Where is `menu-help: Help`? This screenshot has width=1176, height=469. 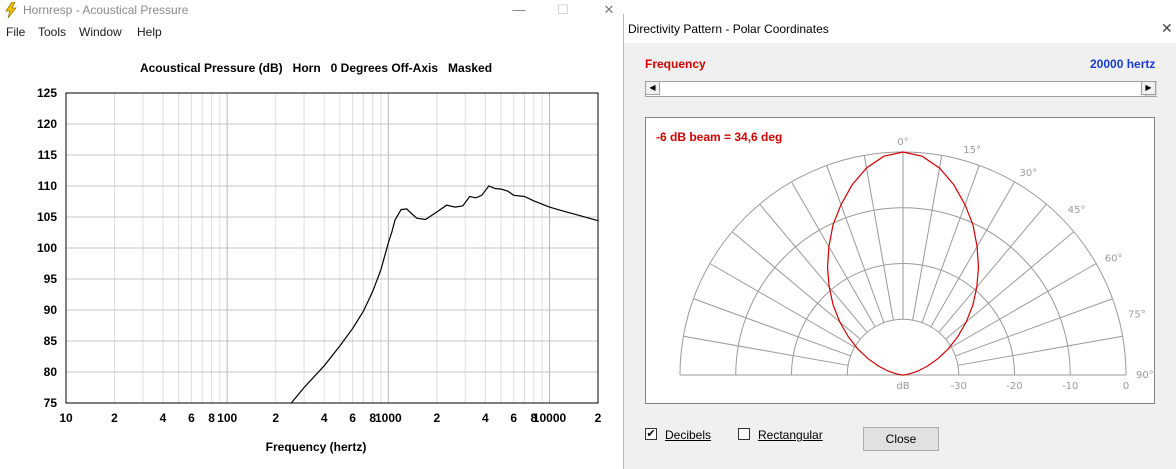
menu-help: Help is located at coordinates (149, 32).